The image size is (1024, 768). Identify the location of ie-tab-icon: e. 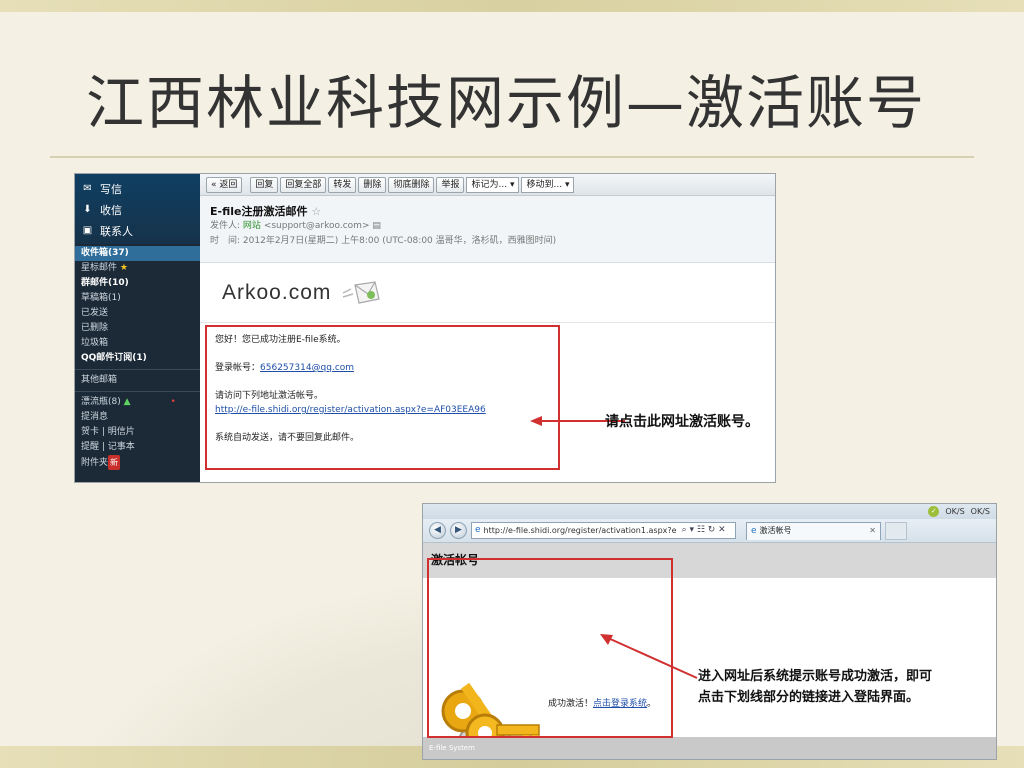
(754, 531).